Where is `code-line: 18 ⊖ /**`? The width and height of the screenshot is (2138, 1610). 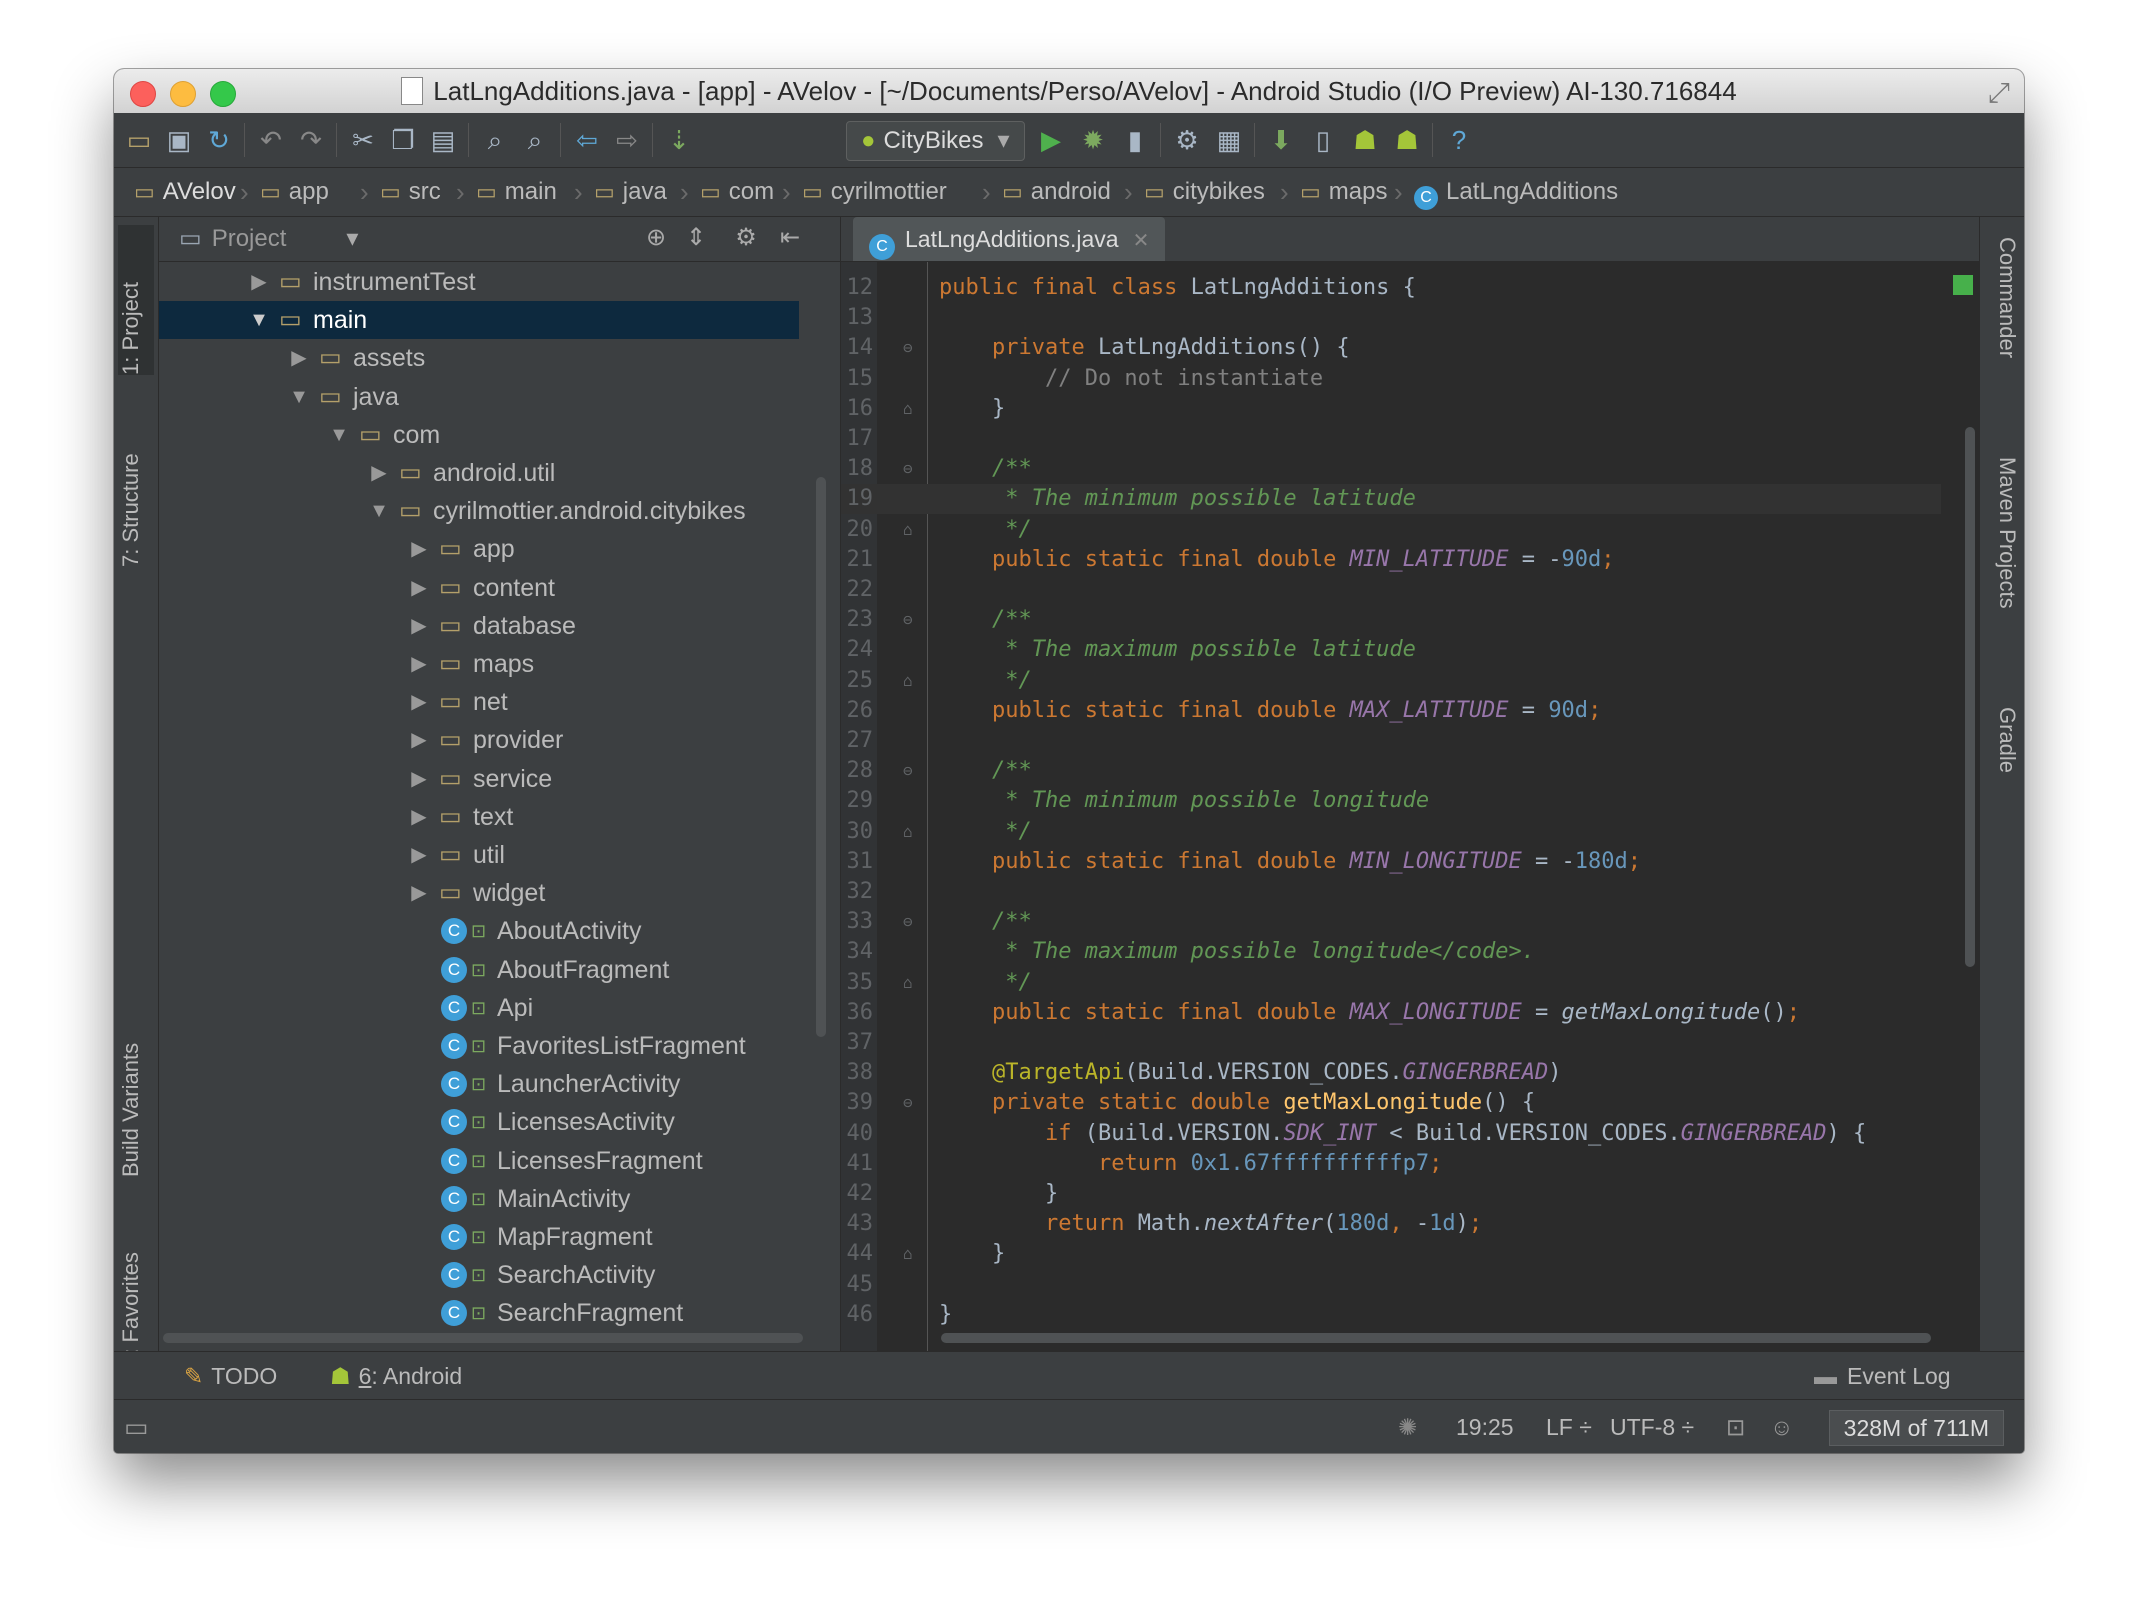 code-line: 18 ⊖ /** is located at coordinates (1391, 469).